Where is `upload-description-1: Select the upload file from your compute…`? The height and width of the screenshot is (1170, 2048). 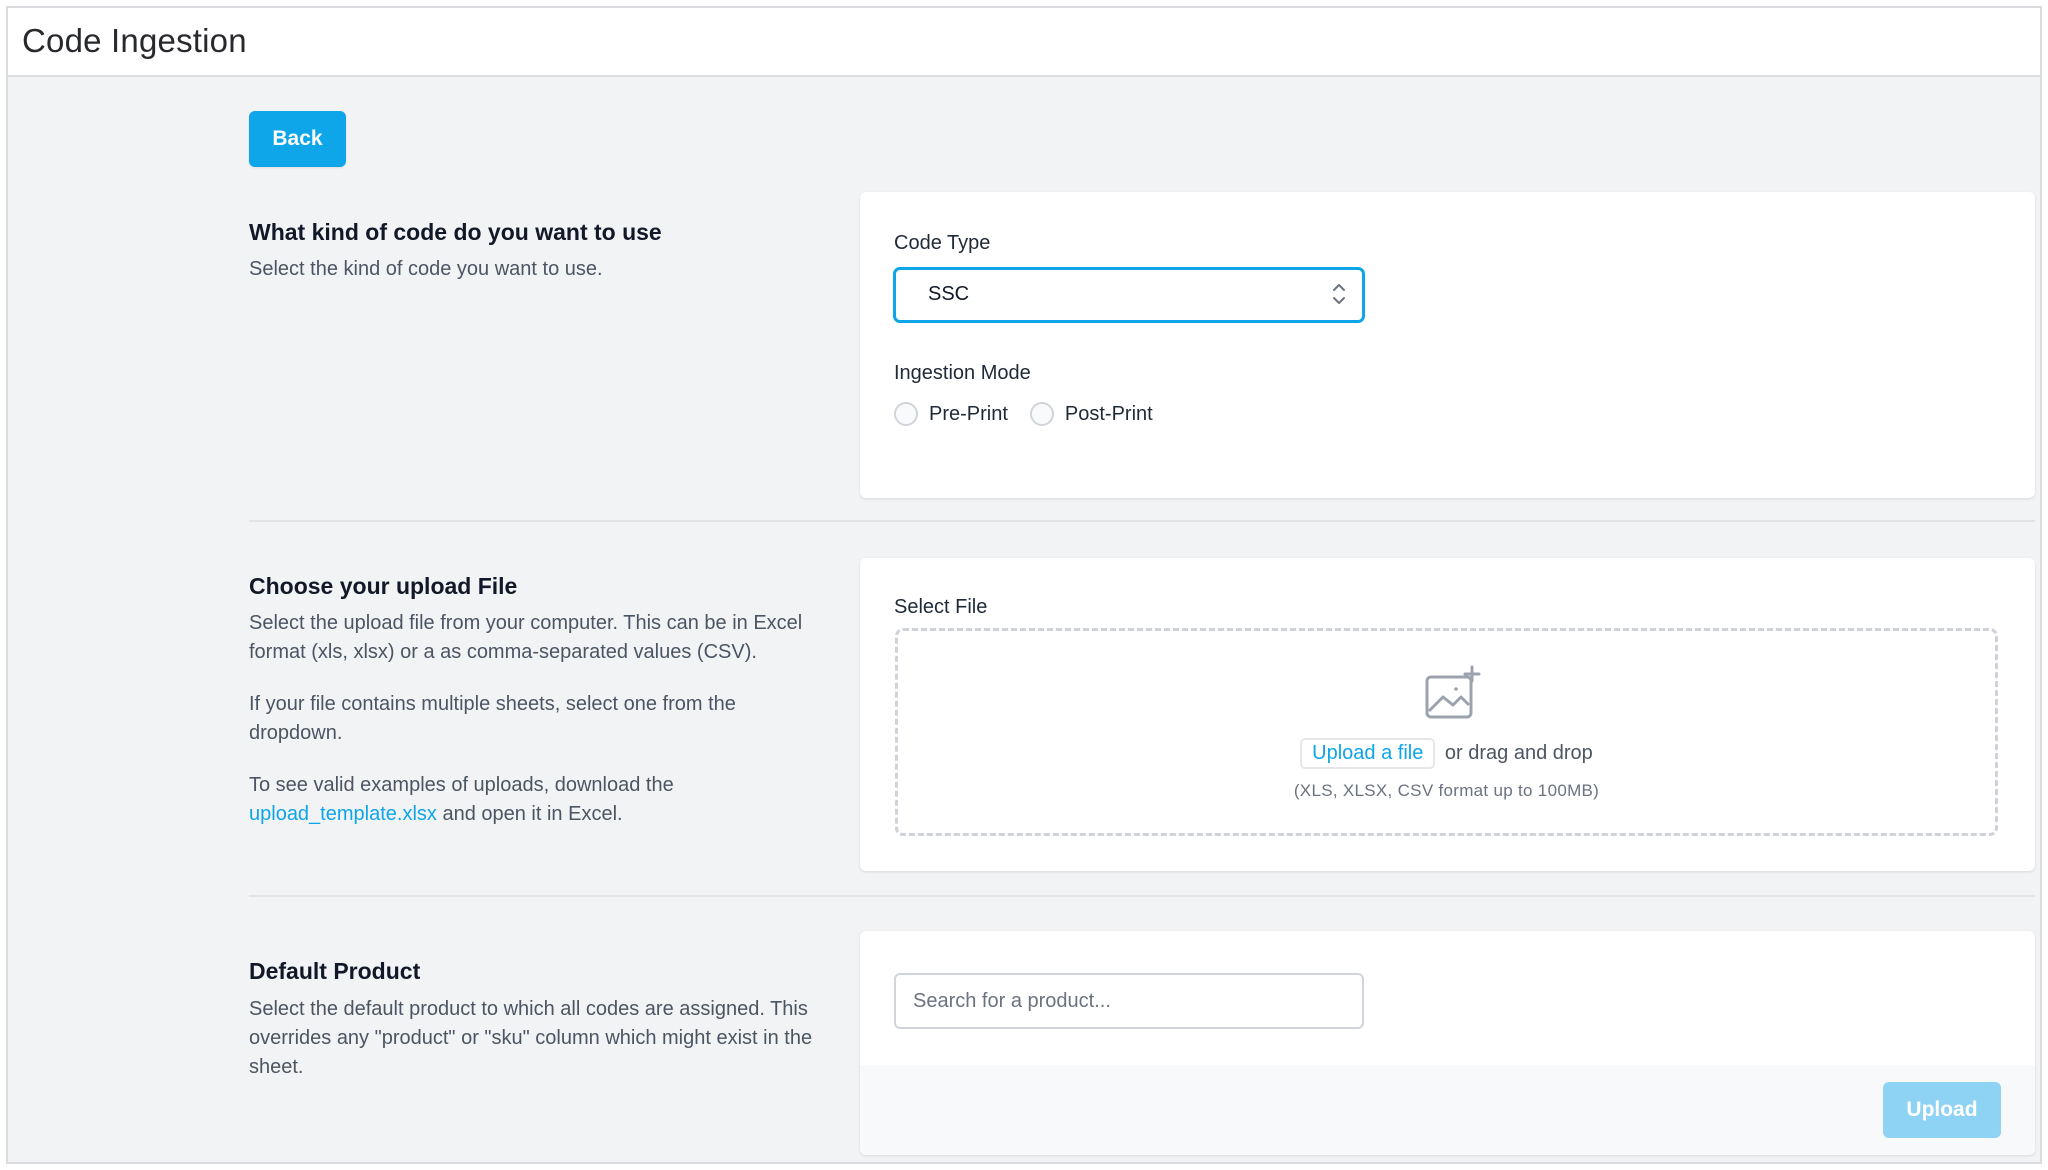
upload-description-1: Select the upload file from your compute… is located at coordinates (526, 637).